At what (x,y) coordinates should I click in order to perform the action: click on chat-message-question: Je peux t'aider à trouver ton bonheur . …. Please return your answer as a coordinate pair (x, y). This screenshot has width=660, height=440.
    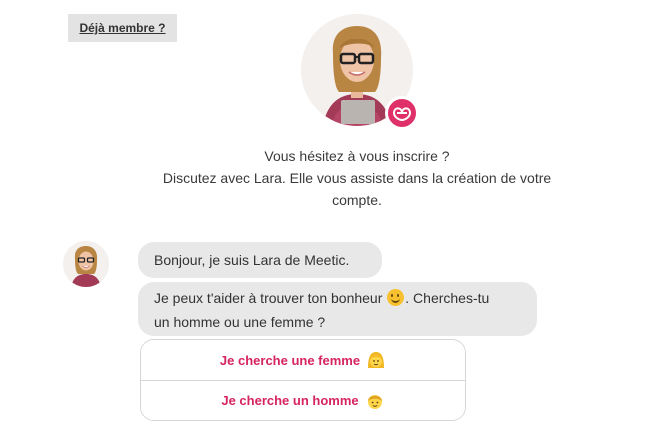
    Looking at the image, I should click on (337, 309).